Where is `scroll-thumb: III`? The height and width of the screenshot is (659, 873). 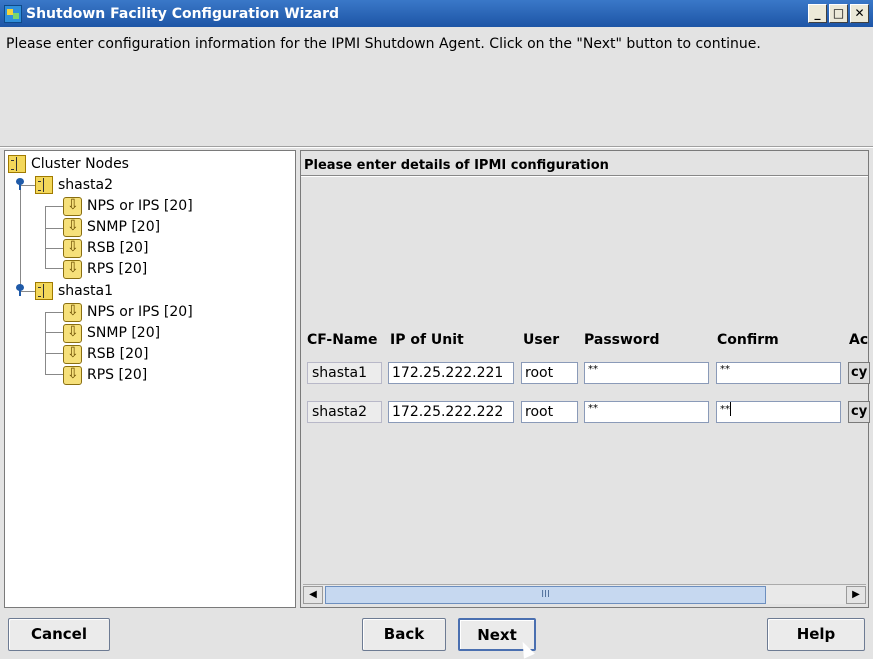 scroll-thumb: III is located at coordinates (545, 595).